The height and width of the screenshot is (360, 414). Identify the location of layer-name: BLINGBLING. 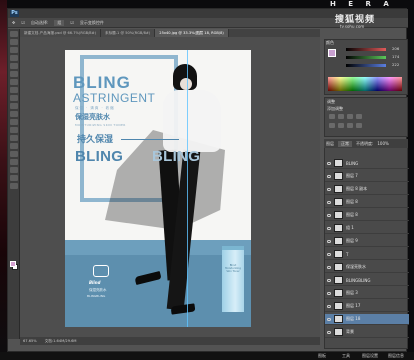
(358, 280).